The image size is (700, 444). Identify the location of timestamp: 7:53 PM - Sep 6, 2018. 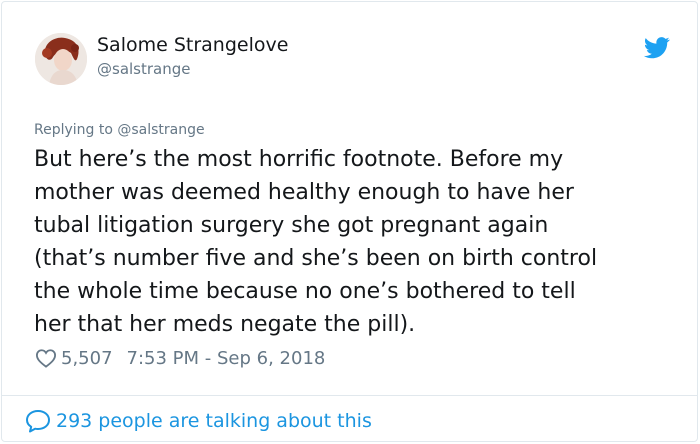
(226, 358).